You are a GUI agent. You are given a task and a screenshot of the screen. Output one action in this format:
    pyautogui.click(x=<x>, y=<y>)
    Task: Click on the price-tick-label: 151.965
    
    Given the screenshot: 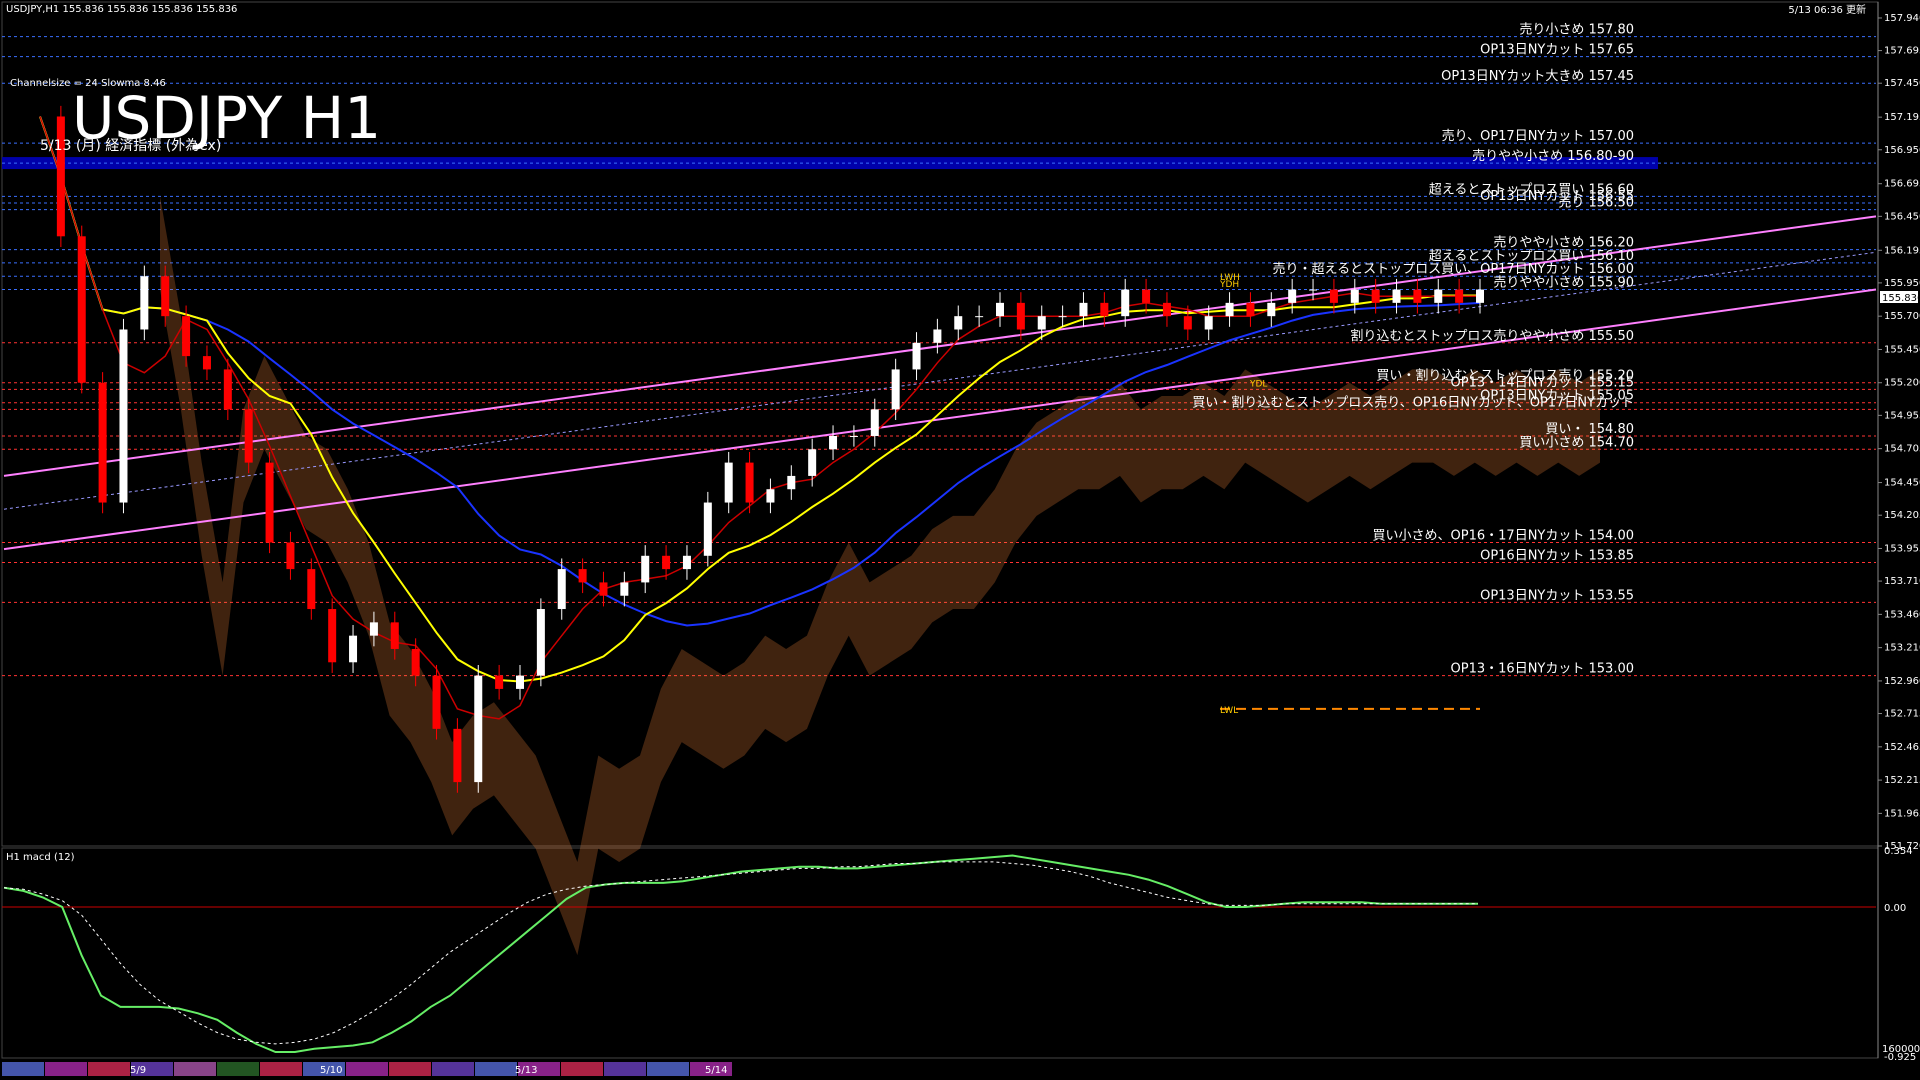 What is the action you would take?
    pyautogui.click(x=1902, y=813)
    